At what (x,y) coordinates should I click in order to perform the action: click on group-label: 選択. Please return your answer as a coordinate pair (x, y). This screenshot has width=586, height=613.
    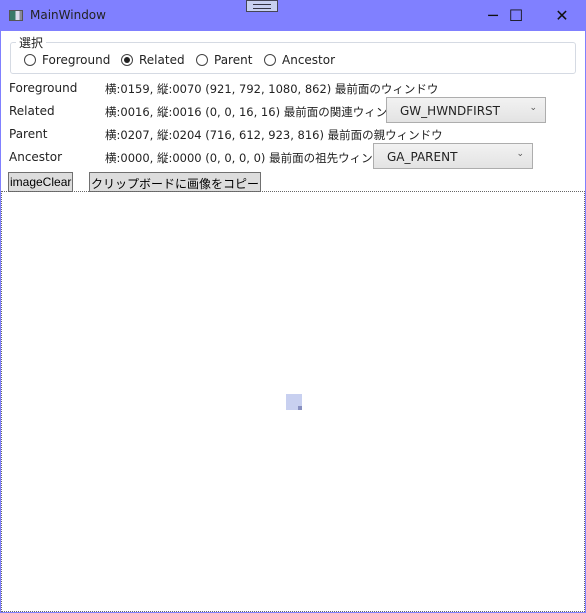
    Looking at the image, I should click on (31, 42).